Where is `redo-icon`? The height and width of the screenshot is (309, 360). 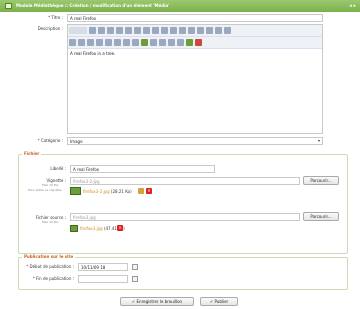
redo-icon is located at coordinates (155, 30).